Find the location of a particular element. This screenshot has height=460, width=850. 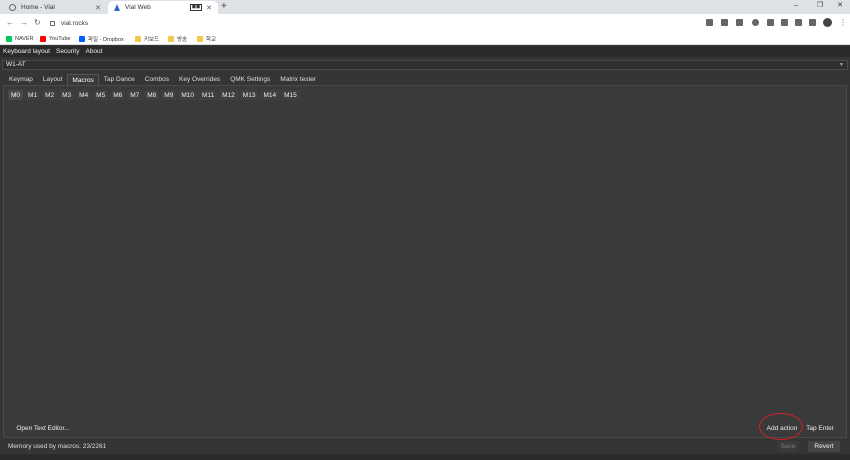

macro-tab-m10: M10 is located at coordinates (187, 95).